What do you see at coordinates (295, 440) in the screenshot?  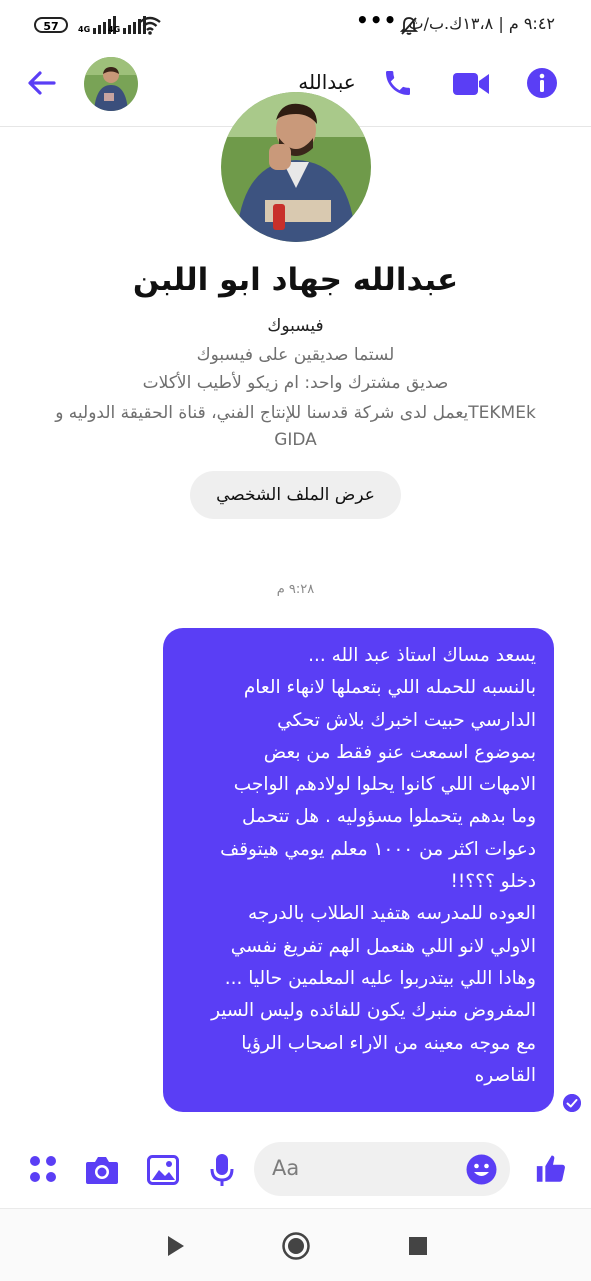 I see `work-info-line-2: GIDA` at bounding box center [295, 440].